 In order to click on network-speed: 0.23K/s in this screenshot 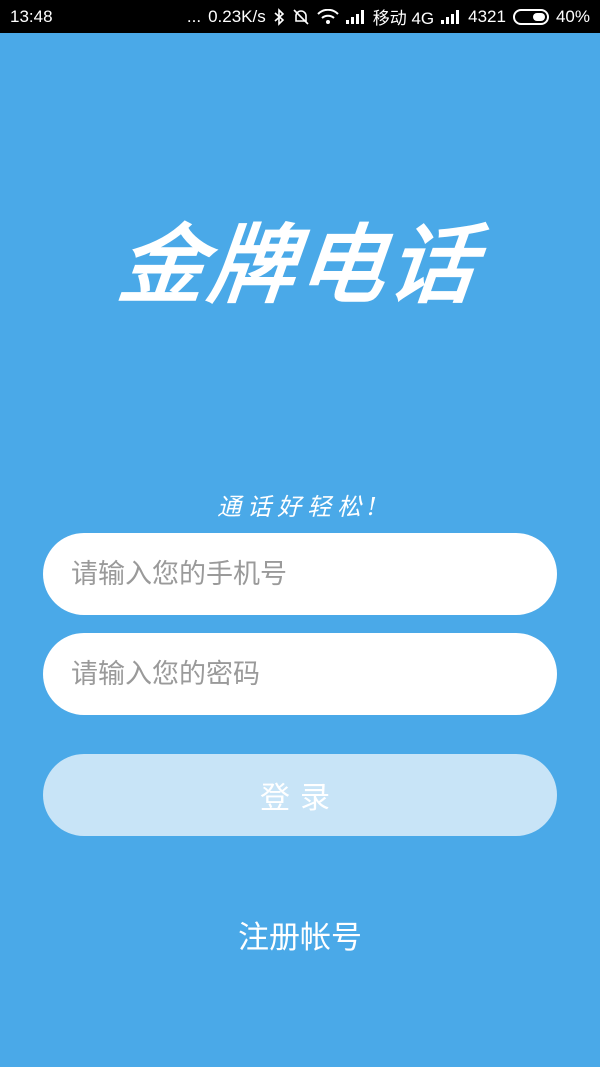, I will do `click(237, 16)`.